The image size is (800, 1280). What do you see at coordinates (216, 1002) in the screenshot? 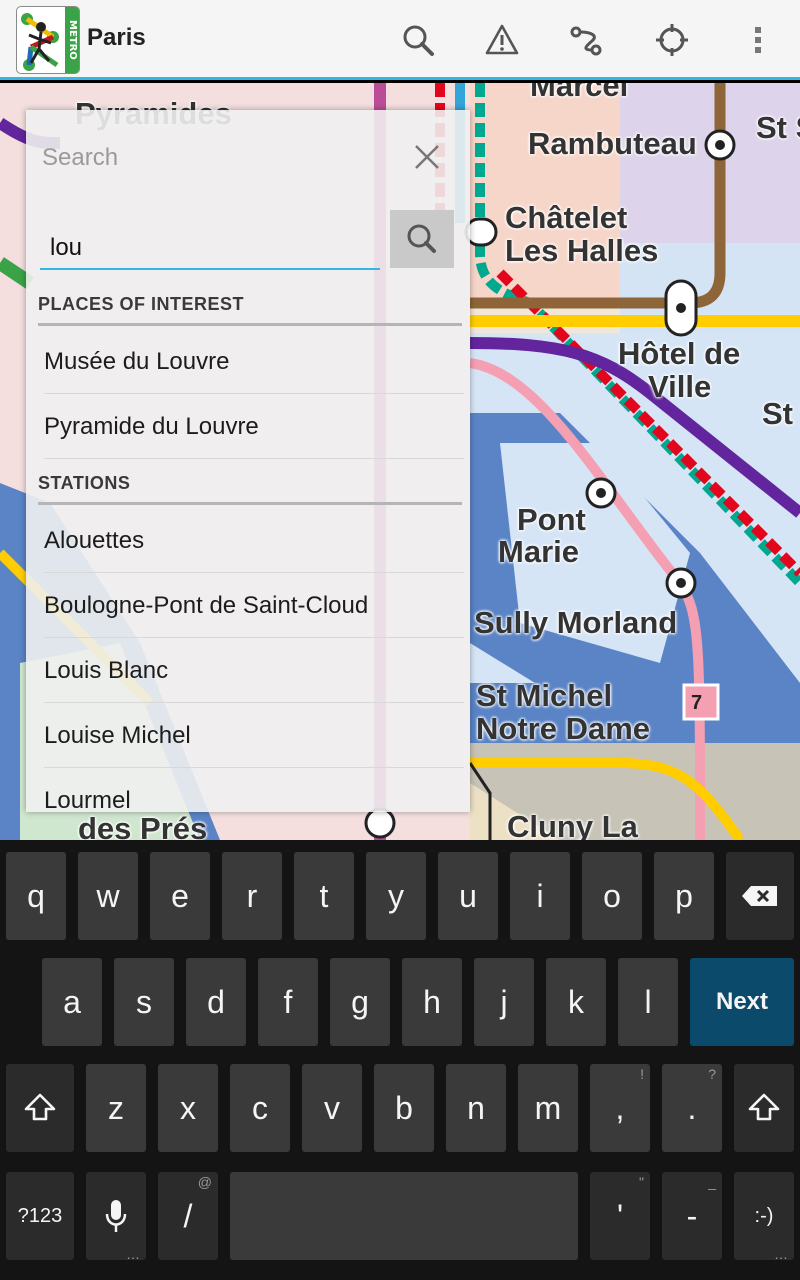
I see `key-d: d` at bounding box center [216, 1002].